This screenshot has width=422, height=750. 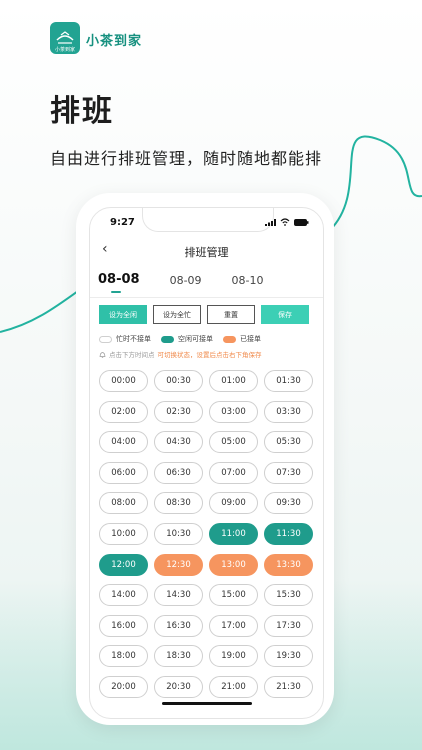 I want to click on time-slot: 16:30, so click(x=178, y=625).